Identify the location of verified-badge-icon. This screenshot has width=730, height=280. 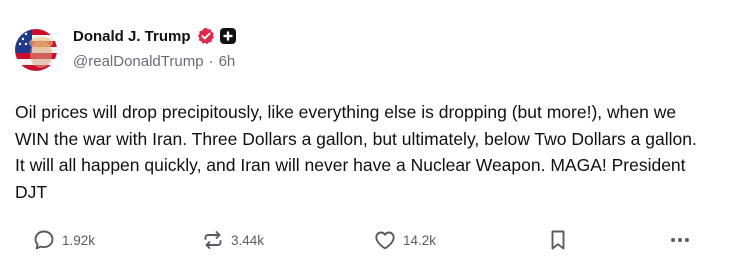
(206, 36).